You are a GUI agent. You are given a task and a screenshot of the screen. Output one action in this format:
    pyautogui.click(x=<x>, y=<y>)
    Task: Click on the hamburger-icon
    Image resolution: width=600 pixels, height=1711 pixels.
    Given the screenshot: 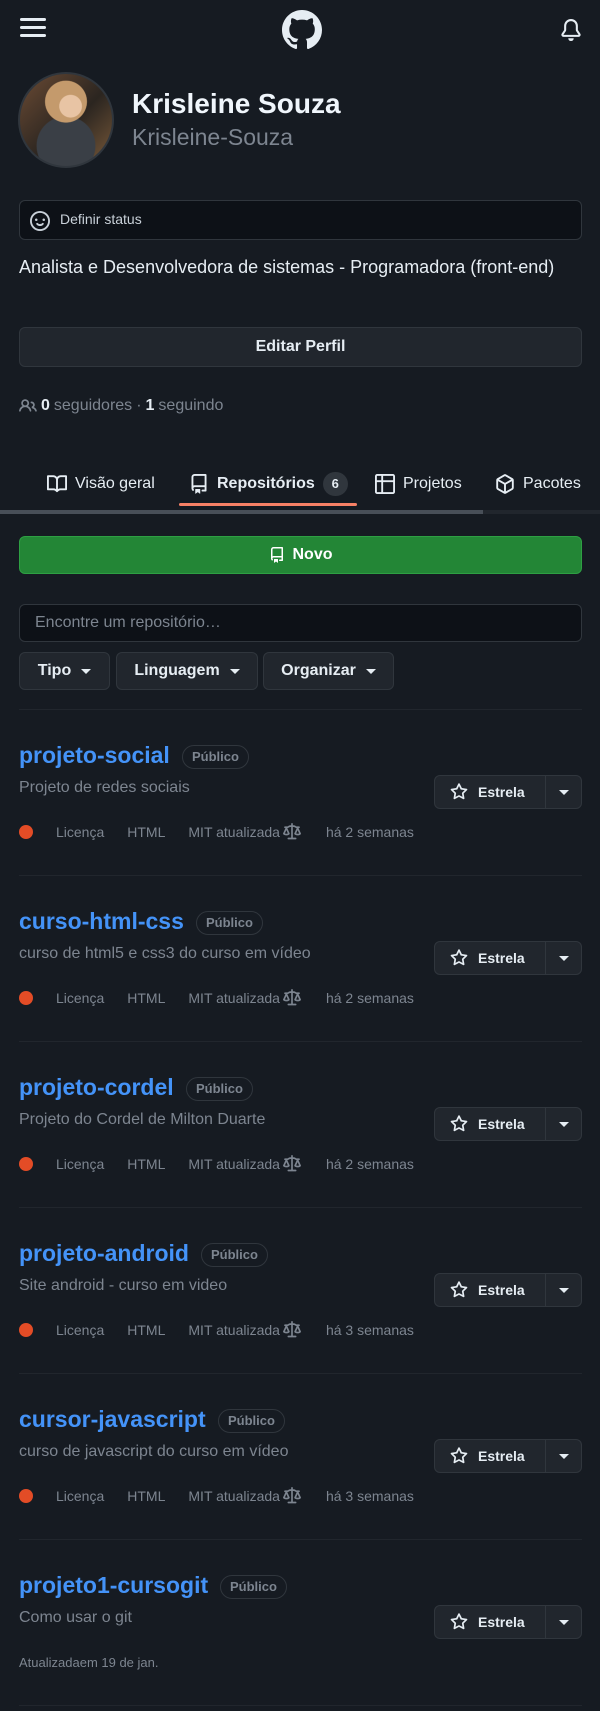 What is the action you would take?
    pyautogui.click(x=34, y=28)
    